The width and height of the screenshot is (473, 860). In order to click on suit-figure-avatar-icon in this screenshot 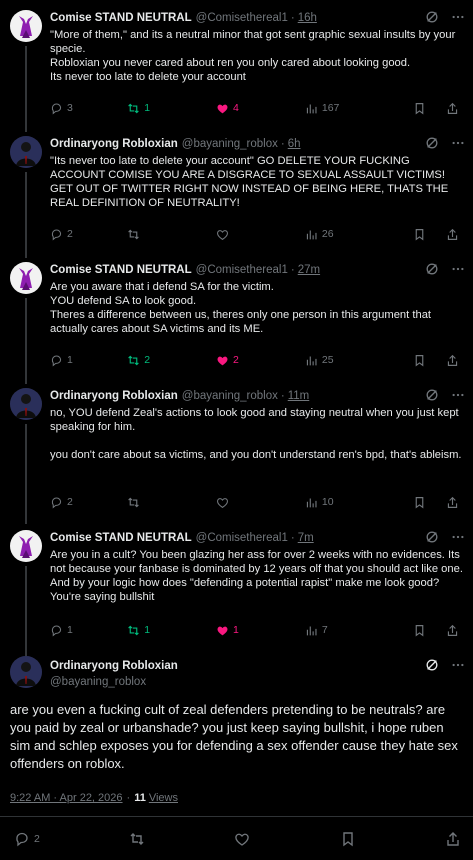, I will do `click(26, 404)`.